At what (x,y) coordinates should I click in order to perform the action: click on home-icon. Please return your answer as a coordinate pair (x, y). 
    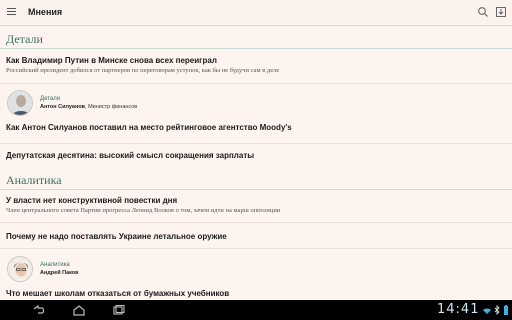
    Looking at the image, I should click on (79, 310).